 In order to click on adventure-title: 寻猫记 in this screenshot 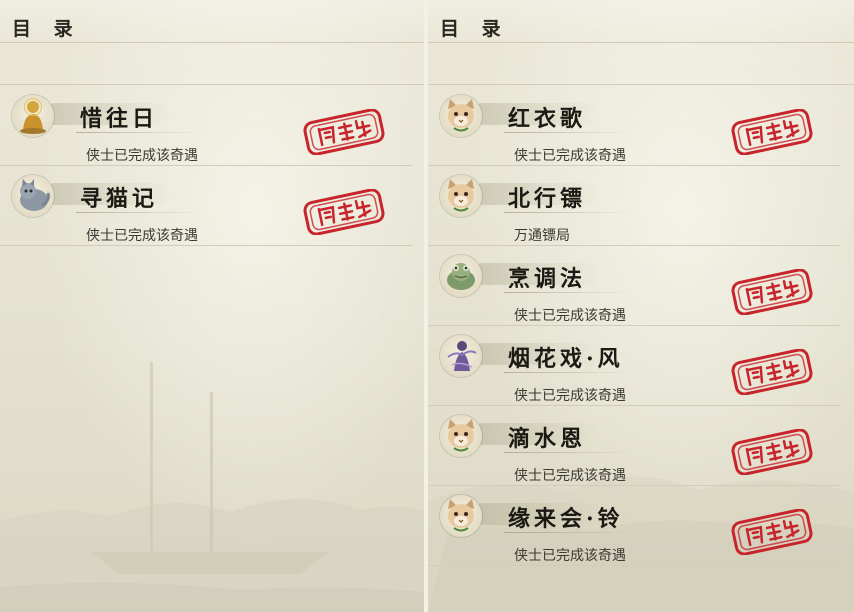, I will do `click(119, 199)`.